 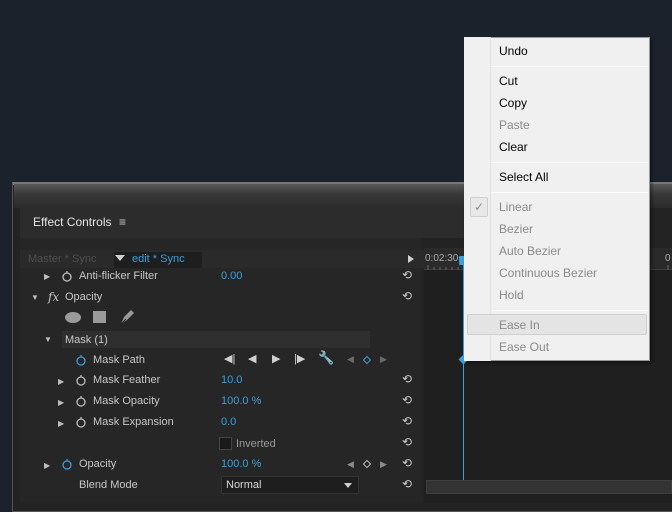 I want to click on mask-opacity-value: 100.0 %, so click(x=241, y=401).